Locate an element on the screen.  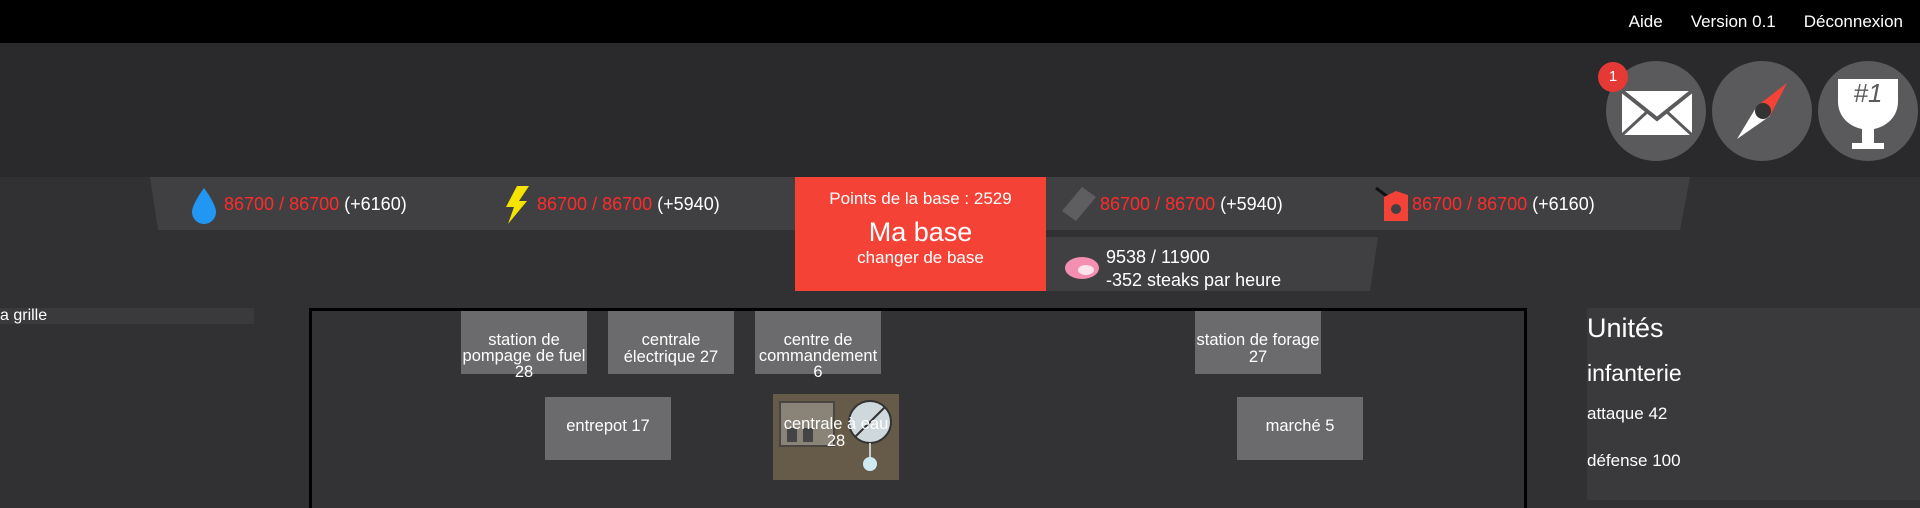
fuel-can-icon is located at coordinates (1391, 203).